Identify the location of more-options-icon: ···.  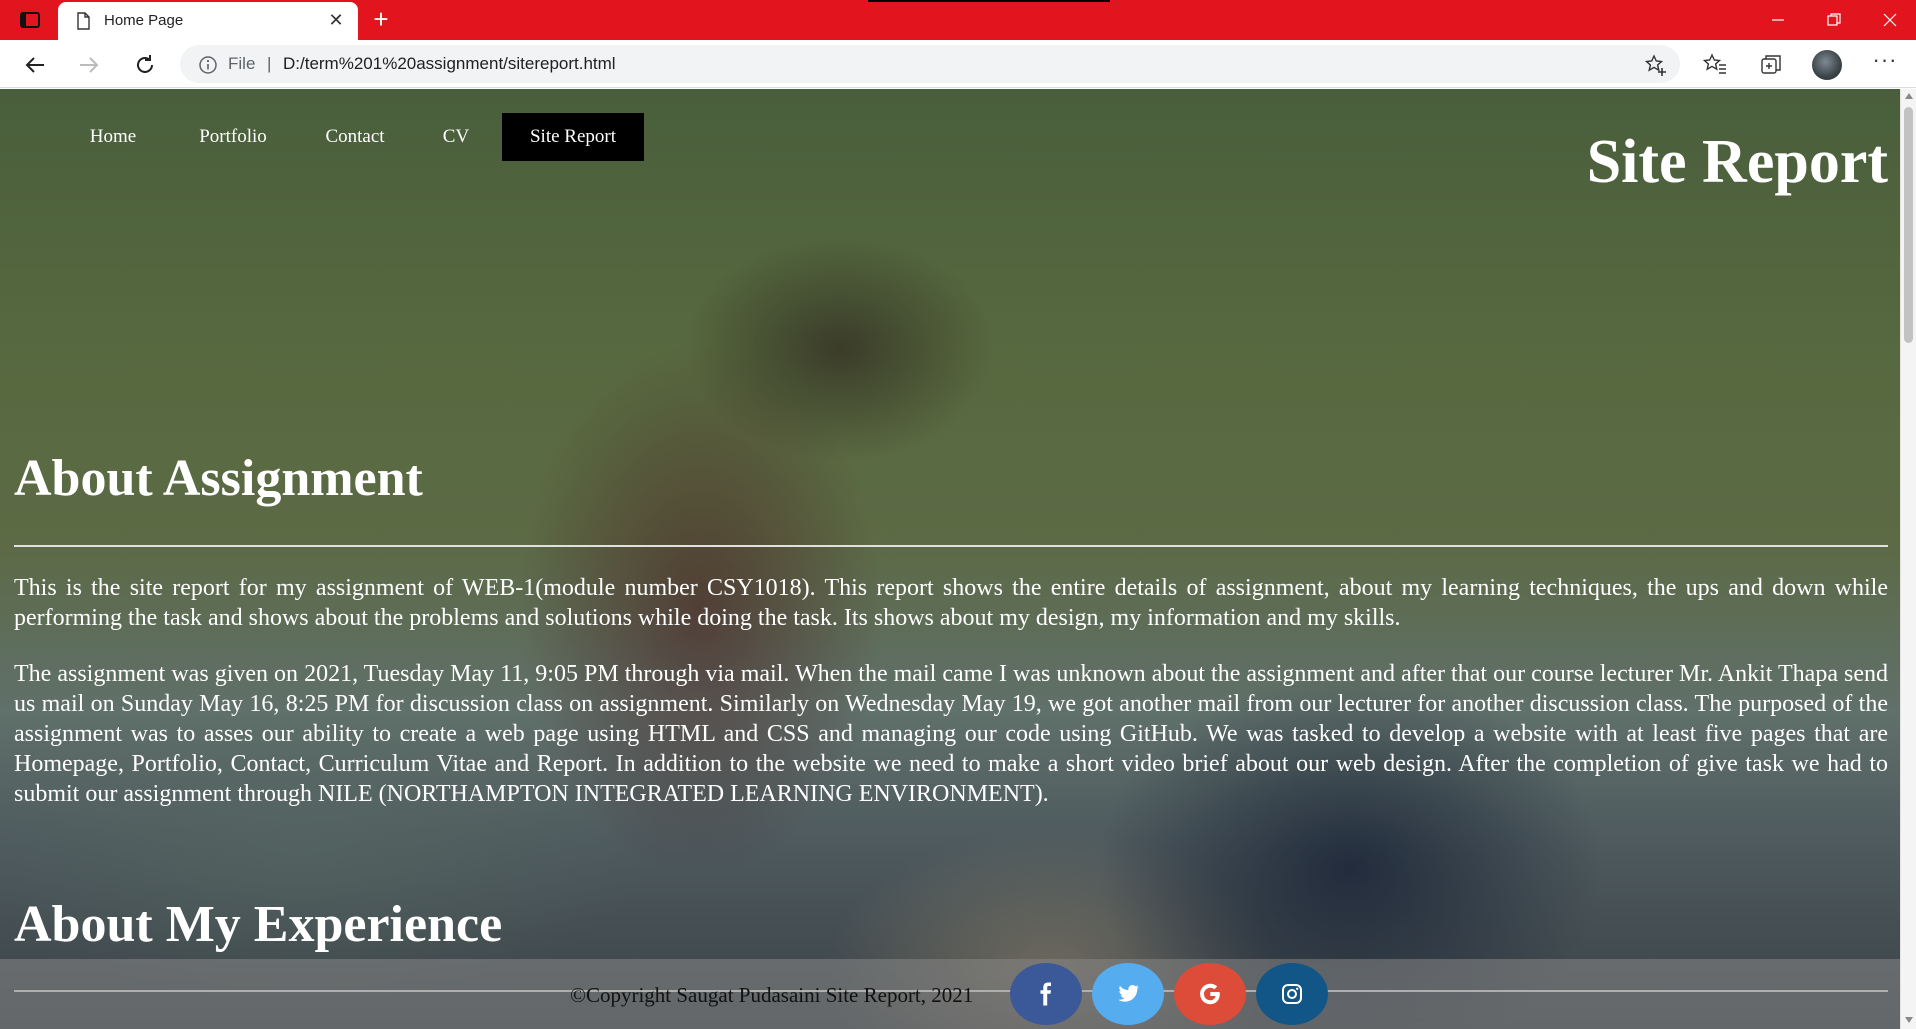
(1885, 62).